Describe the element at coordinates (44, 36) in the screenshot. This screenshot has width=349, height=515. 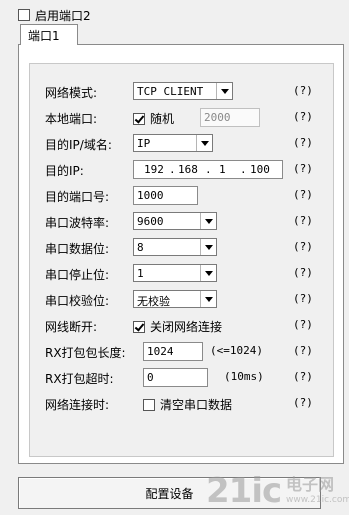
I see `tab-port1-label: 端口1` at that location.